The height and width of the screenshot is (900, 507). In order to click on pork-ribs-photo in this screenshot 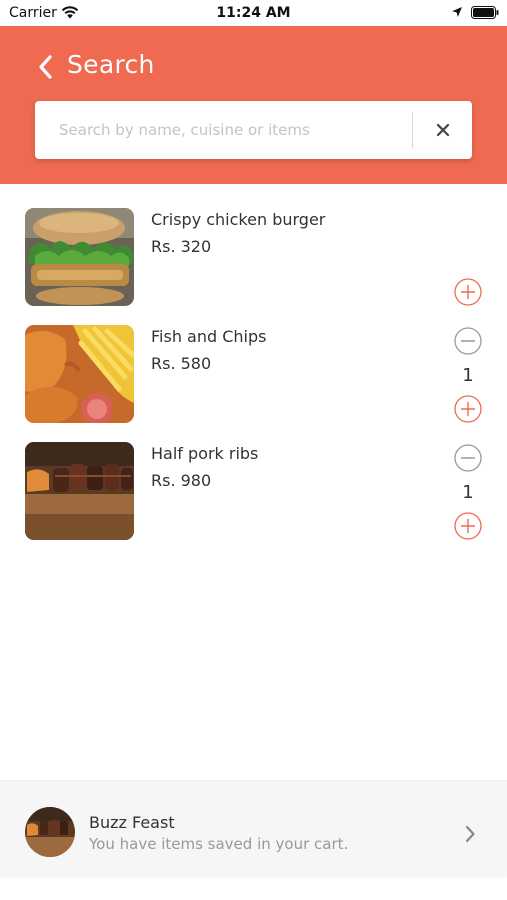, I will do `click(79, 491)`.